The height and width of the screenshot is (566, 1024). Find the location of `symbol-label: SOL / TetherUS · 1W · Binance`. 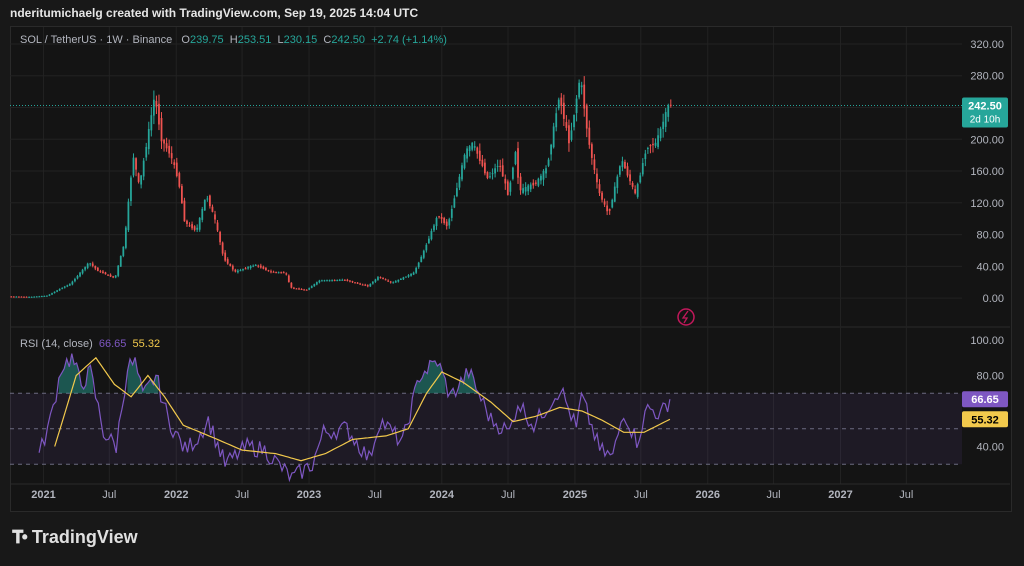

symbol-label: SOL / TetherUS · 1W · Binance is located at coordinates (96, 40).